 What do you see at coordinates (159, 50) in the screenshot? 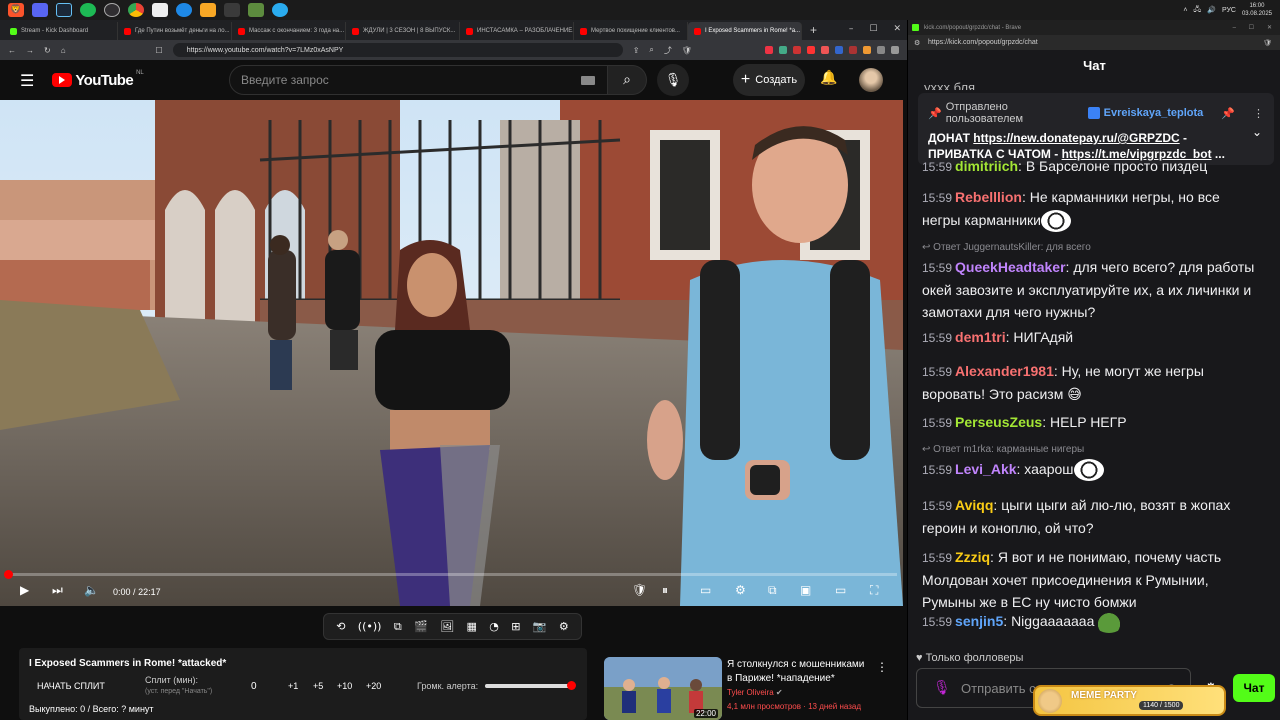
I see `bookmark-icon: ☐` at bounding box center [159, 50].